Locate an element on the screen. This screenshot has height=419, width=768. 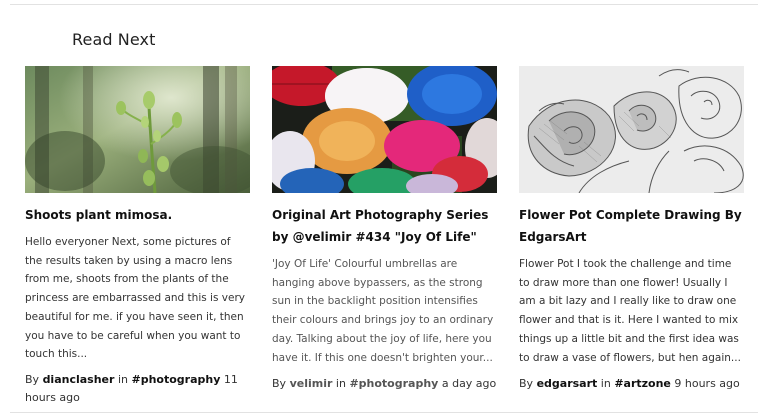
plant-shoot-photo is located at coordinates (137, 129).